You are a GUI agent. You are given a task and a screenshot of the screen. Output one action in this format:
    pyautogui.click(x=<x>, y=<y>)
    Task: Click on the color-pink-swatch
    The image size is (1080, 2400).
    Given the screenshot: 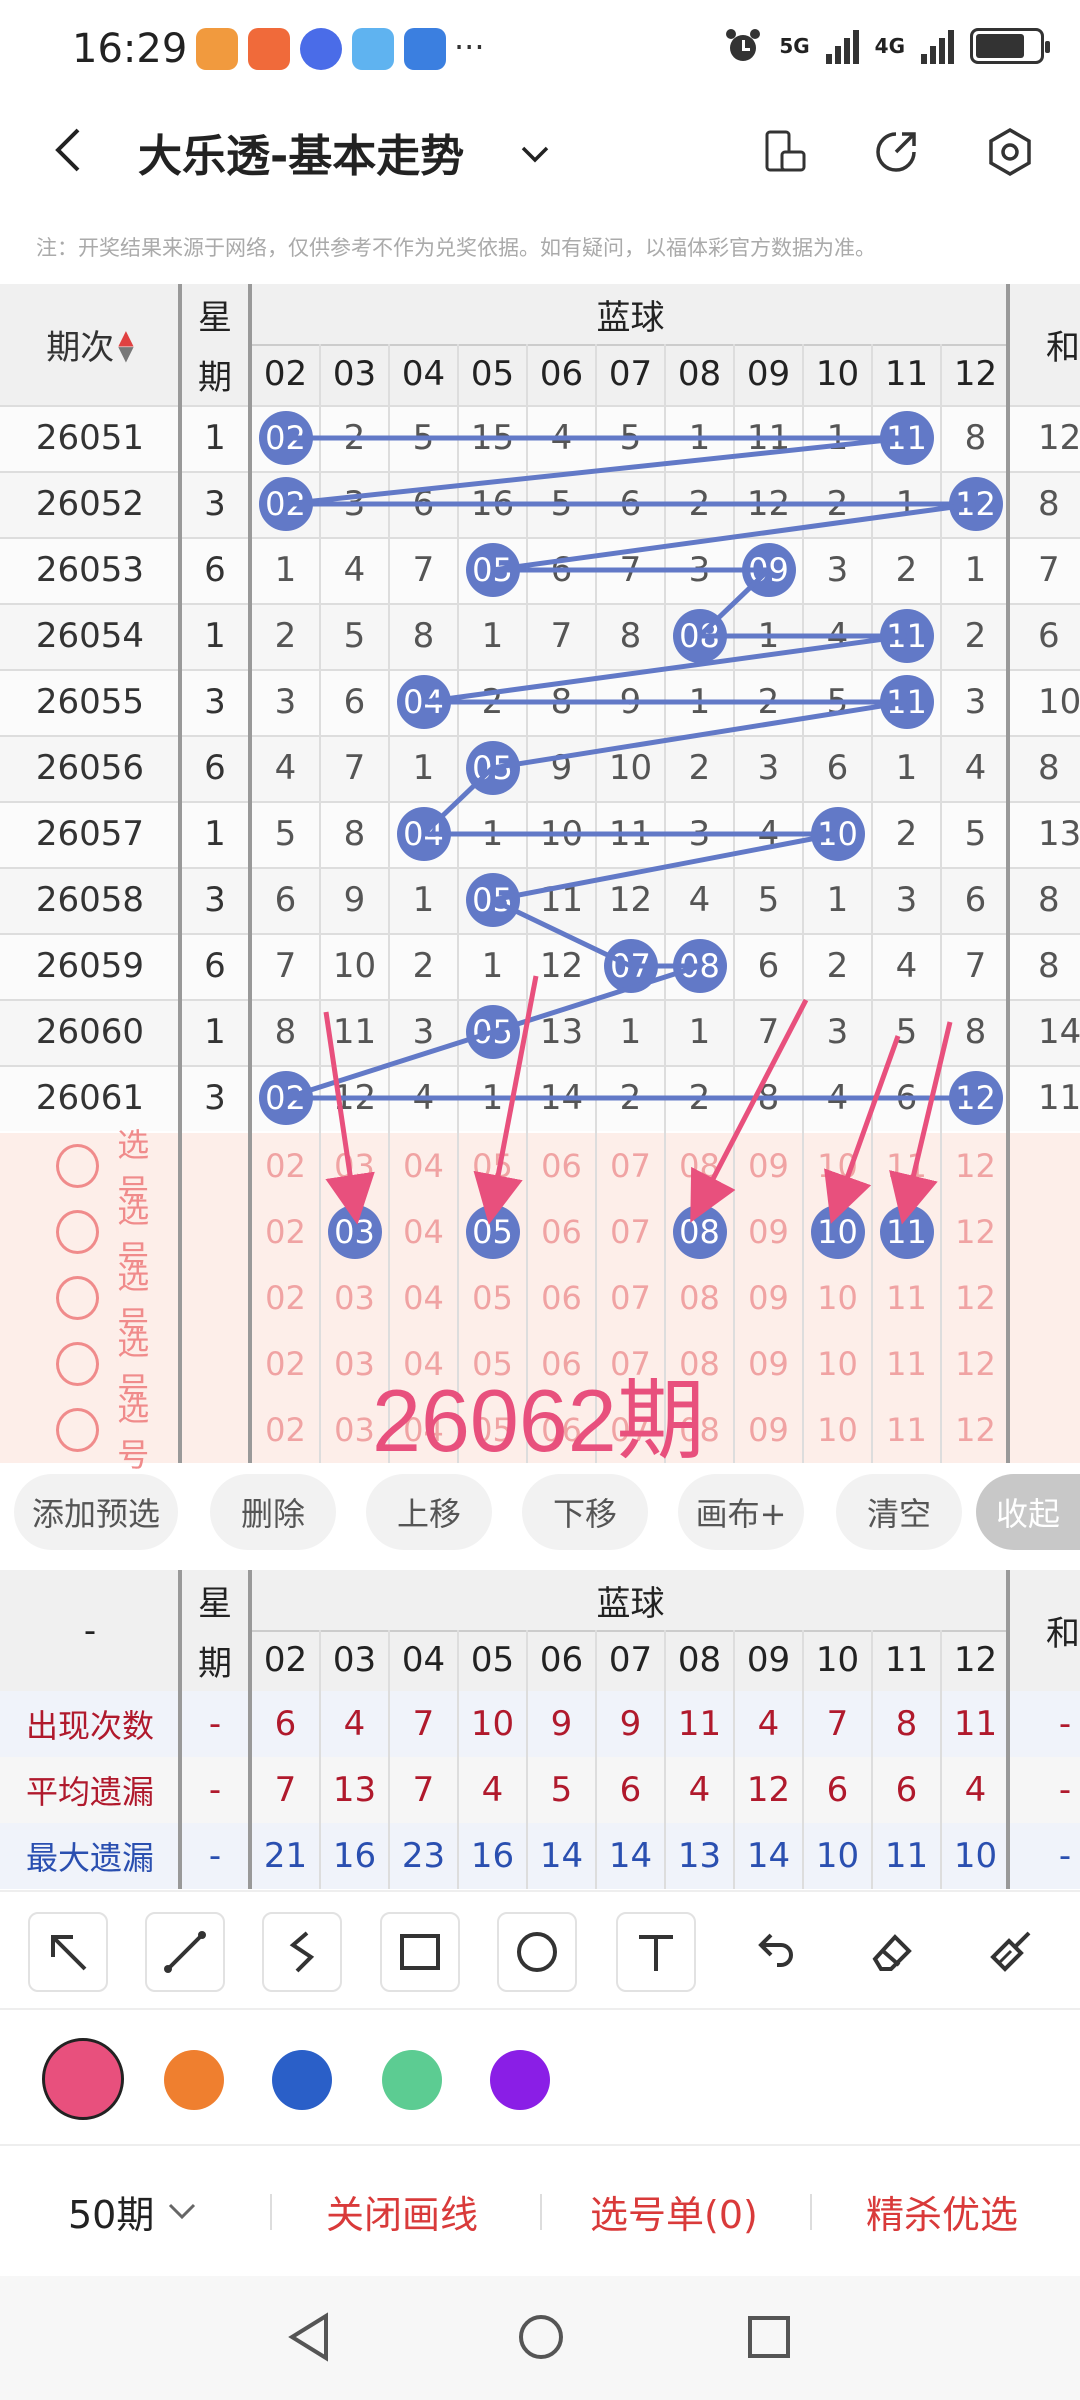 What is the action you would take?
    pyautogui.click(x=83, y=2079)
    